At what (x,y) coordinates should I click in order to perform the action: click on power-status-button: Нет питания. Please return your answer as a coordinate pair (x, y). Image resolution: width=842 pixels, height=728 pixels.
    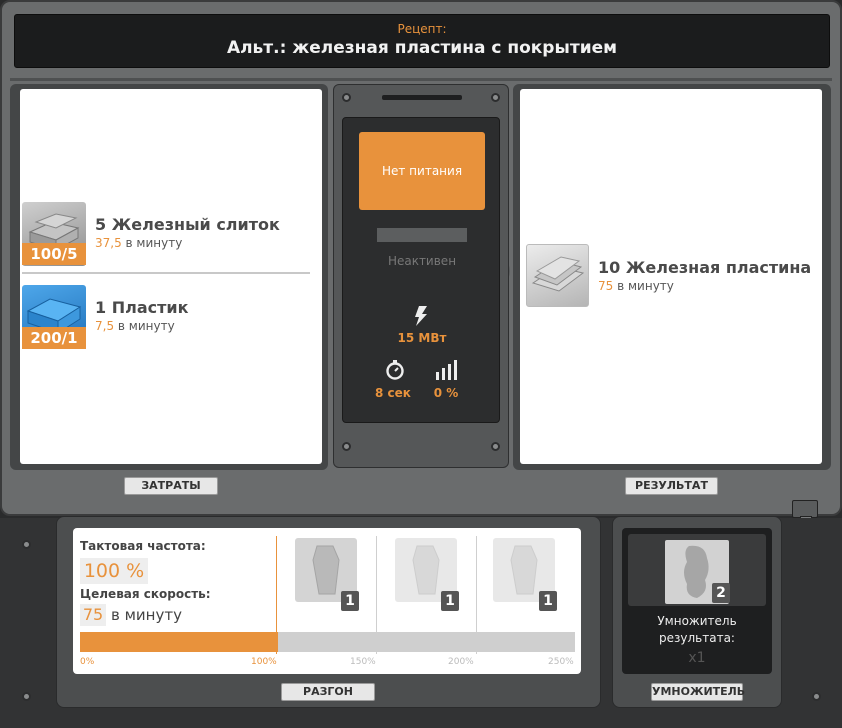
    Looking at the image, I should click on (422, 171).